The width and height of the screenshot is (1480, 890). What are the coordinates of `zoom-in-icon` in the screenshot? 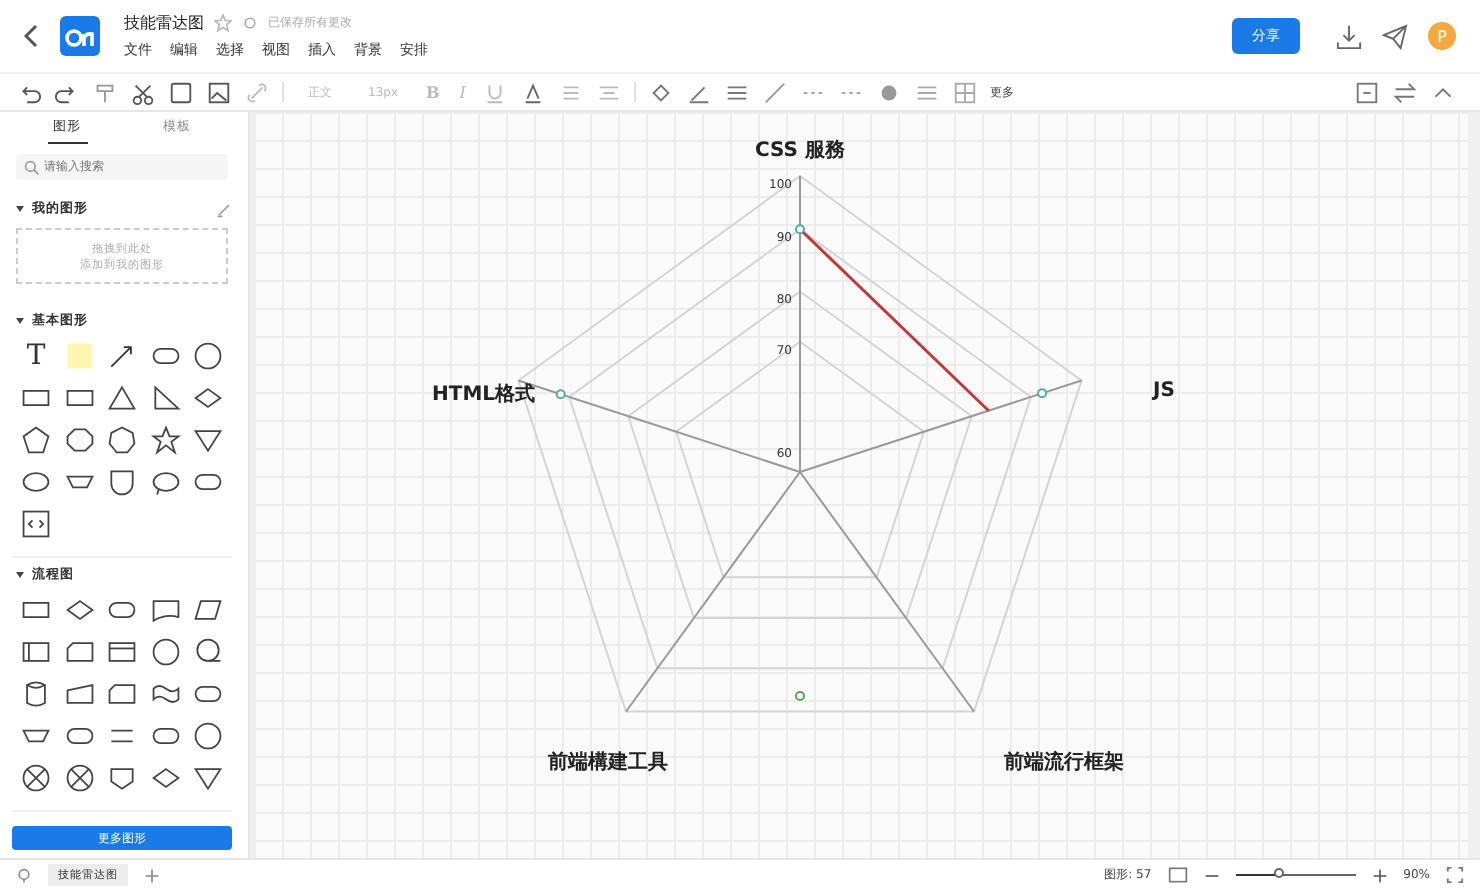 It's located at (1379, 875).